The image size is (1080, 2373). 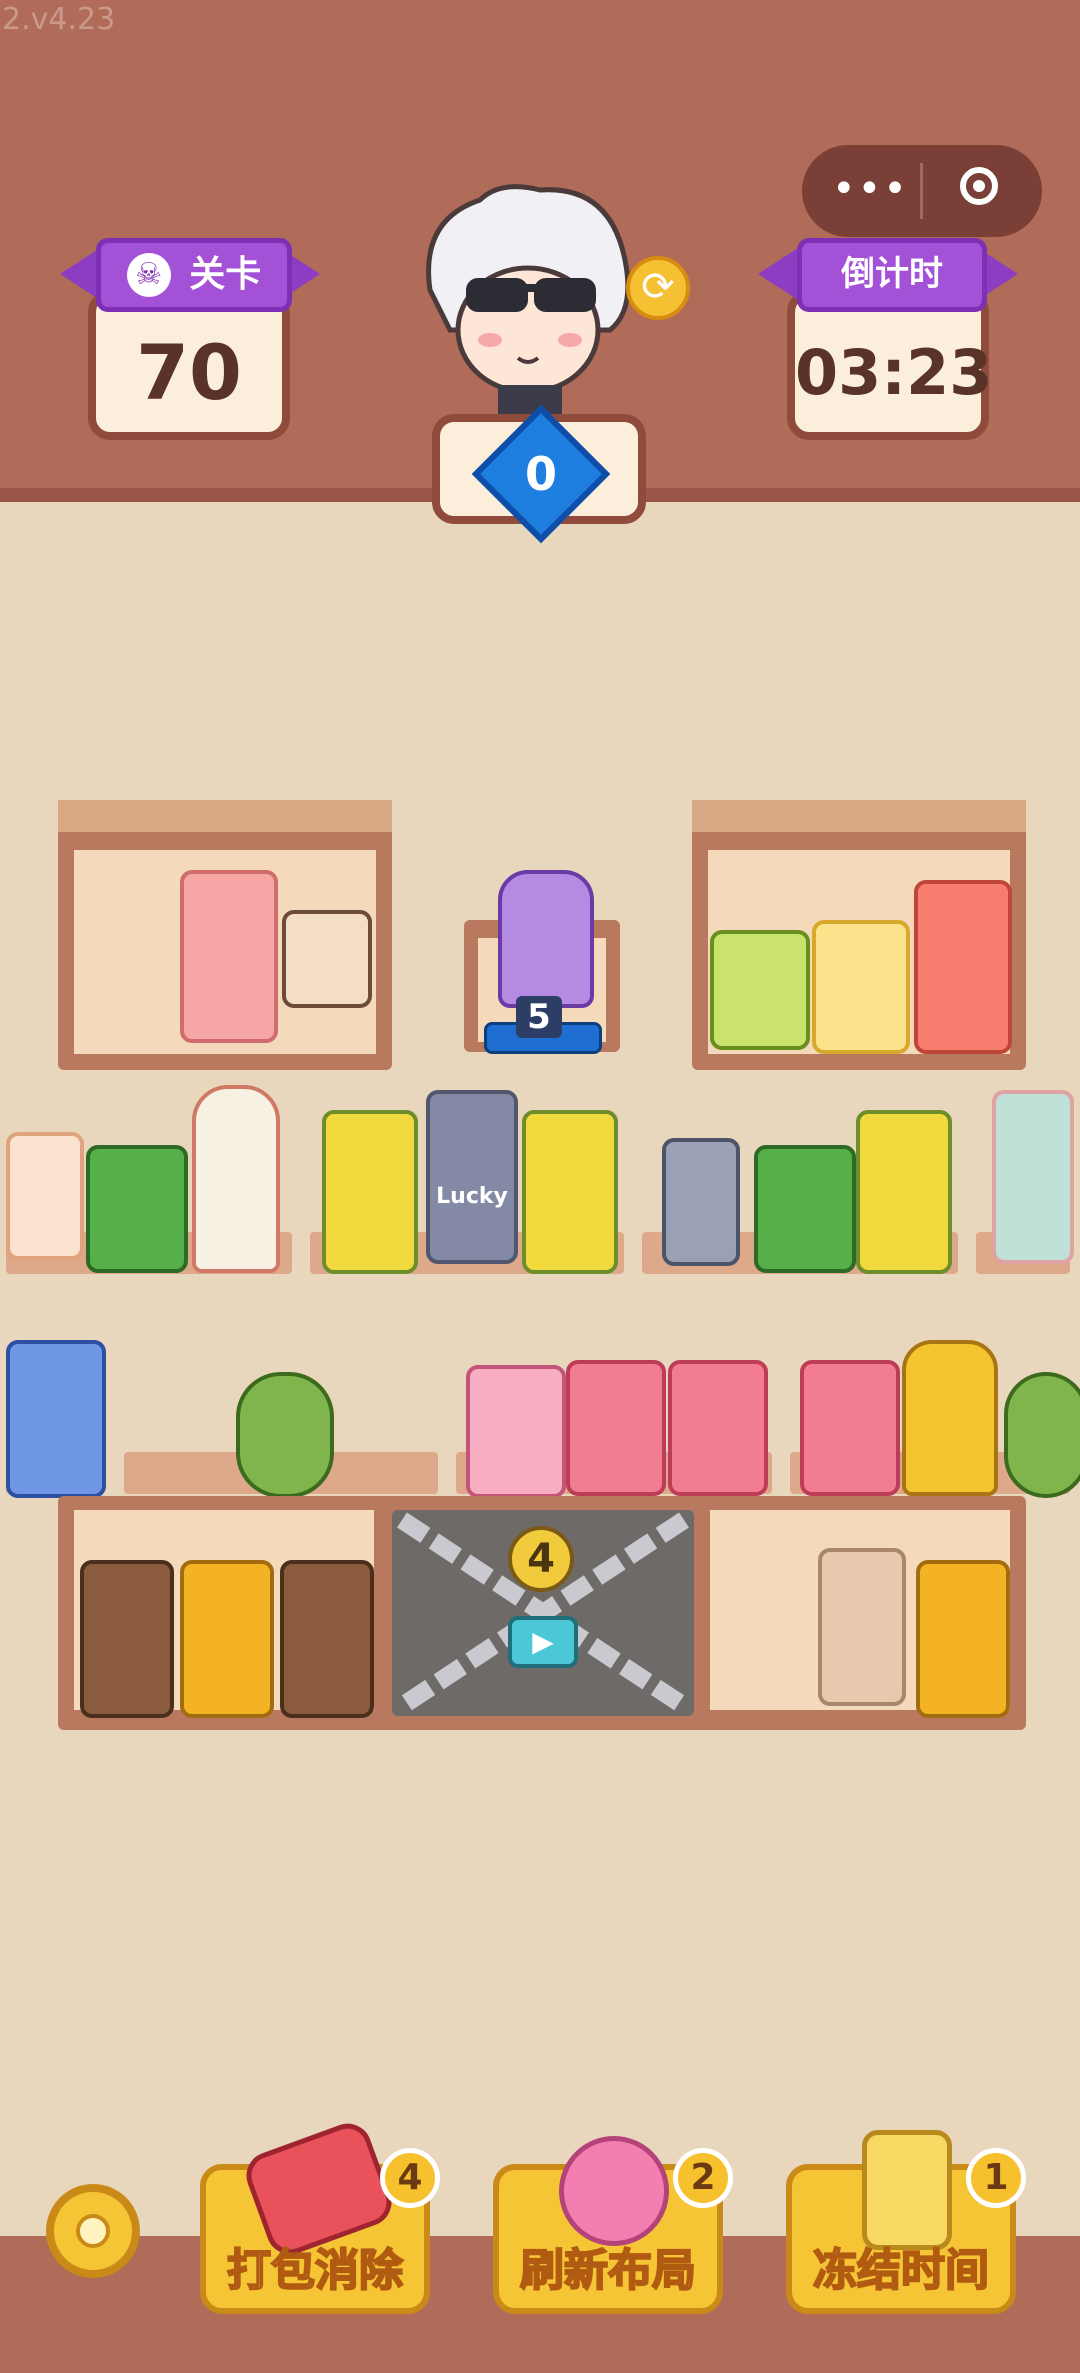 I want to click on timer-value: 03:23, so click(x=894, y=372).